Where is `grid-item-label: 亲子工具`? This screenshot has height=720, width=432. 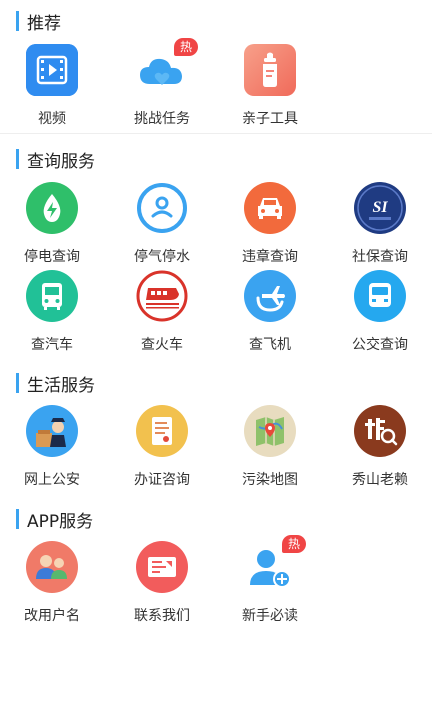 grid-item-label: 亲子工具 is located at coordinates (270, 119).